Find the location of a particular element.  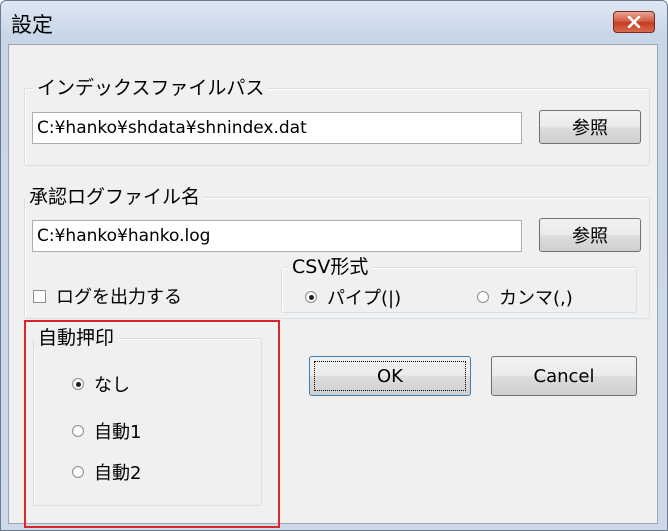

output-log-checkbox is located at coordinates (39, 296).